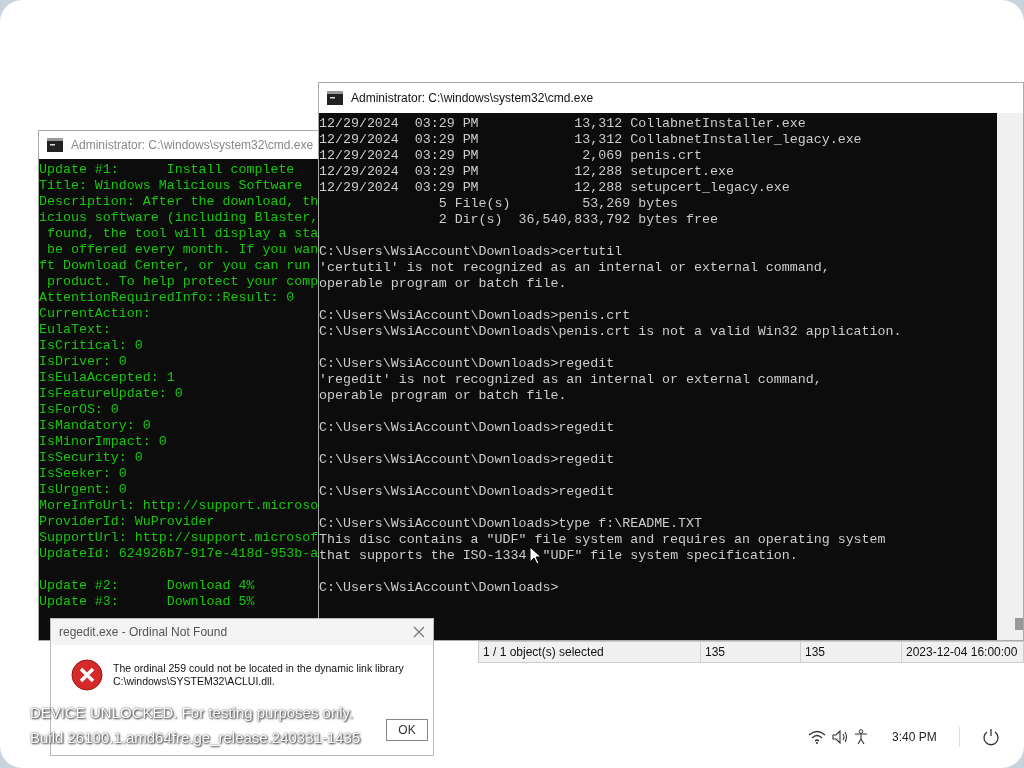 Image resolution: width=1024 pixels, height=768 pixels. Describe the element at coordinates (147, 602) in the screenshot. I see `console-line: Update #3: Download 5%` at that location.